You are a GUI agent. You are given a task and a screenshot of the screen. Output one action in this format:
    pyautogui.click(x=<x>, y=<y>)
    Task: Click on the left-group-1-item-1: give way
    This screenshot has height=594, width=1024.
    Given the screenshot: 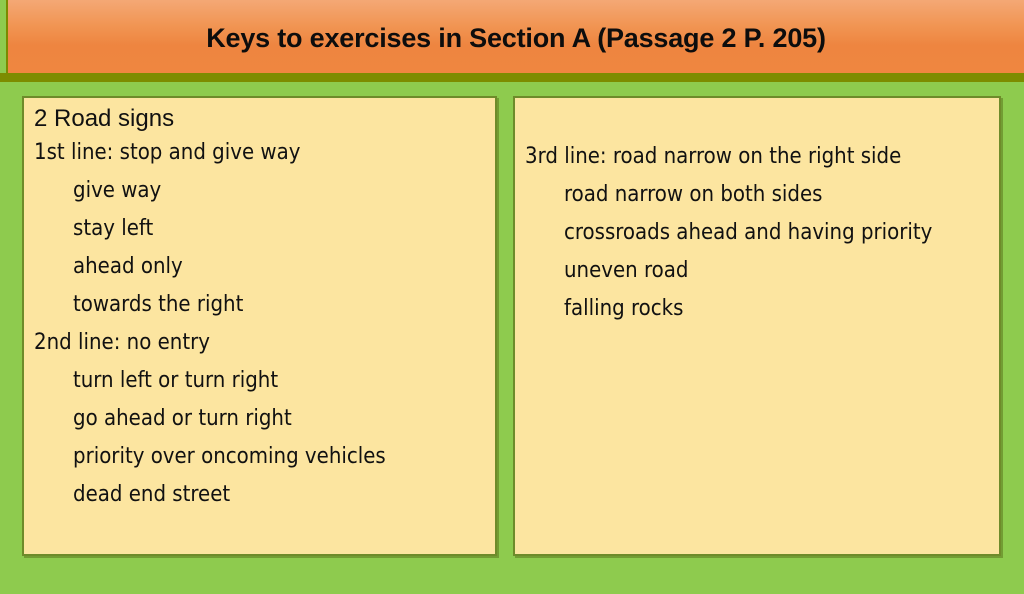 What is the action you would take?
    pyautogui.click(x=117, y=190)
    